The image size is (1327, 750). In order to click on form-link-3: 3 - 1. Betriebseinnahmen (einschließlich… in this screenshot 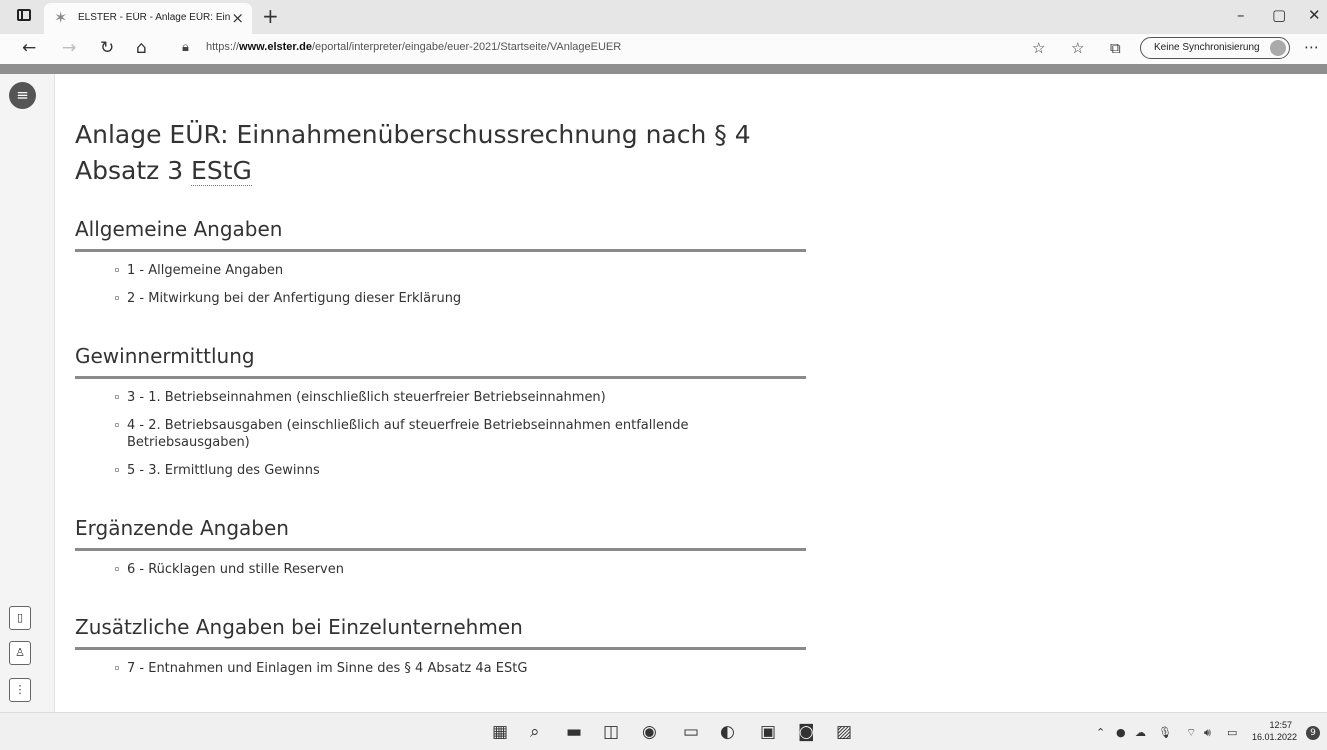, I will do `click(416, 397)`.